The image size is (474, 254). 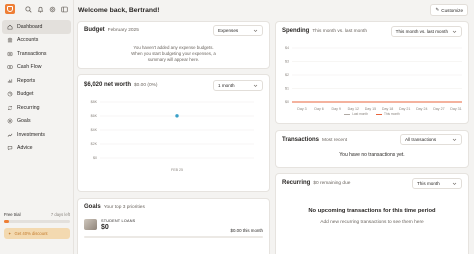 What do you see at coordinates (421, 139) in the screenshot?
I see `transactions-filter-value: All transactions` at bounding box center [421, 139].